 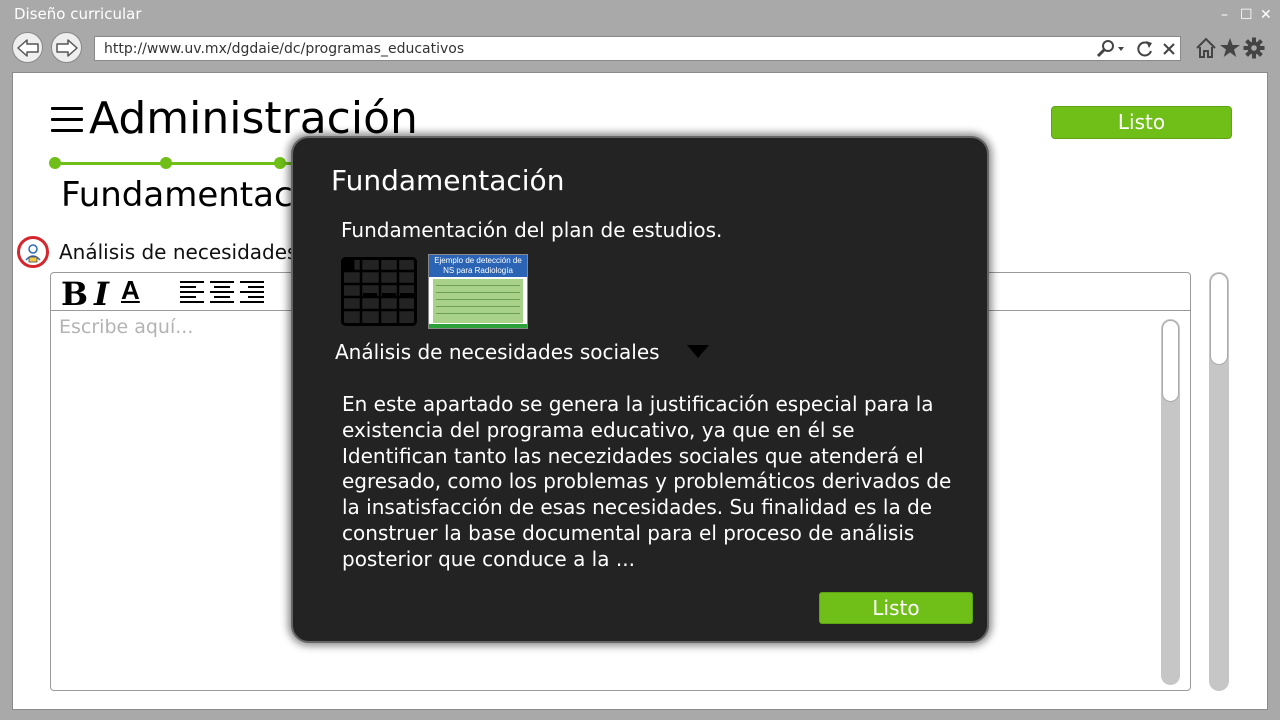 I want to click on modal-subtitle: Fundamentación del plan de estudios., so click(x=532, y=230).